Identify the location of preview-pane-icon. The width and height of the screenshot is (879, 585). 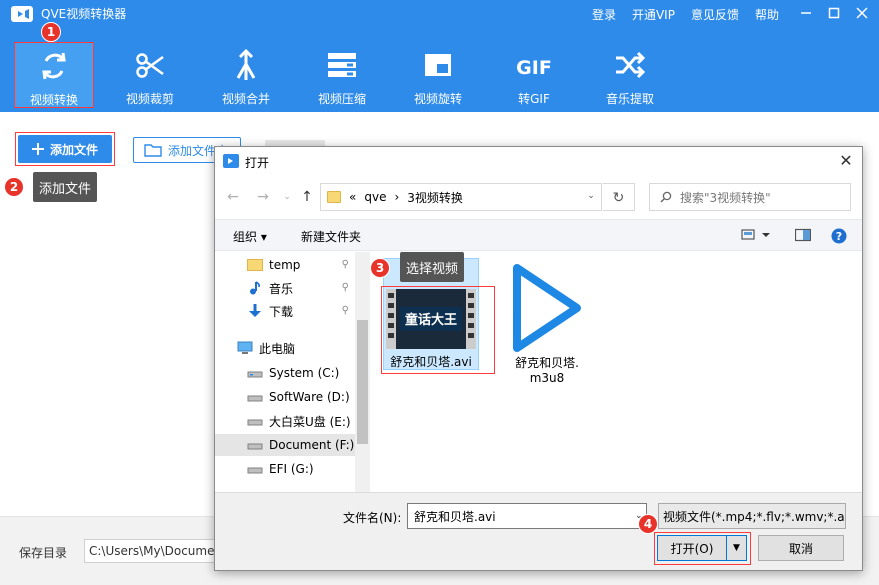
(803, 235).